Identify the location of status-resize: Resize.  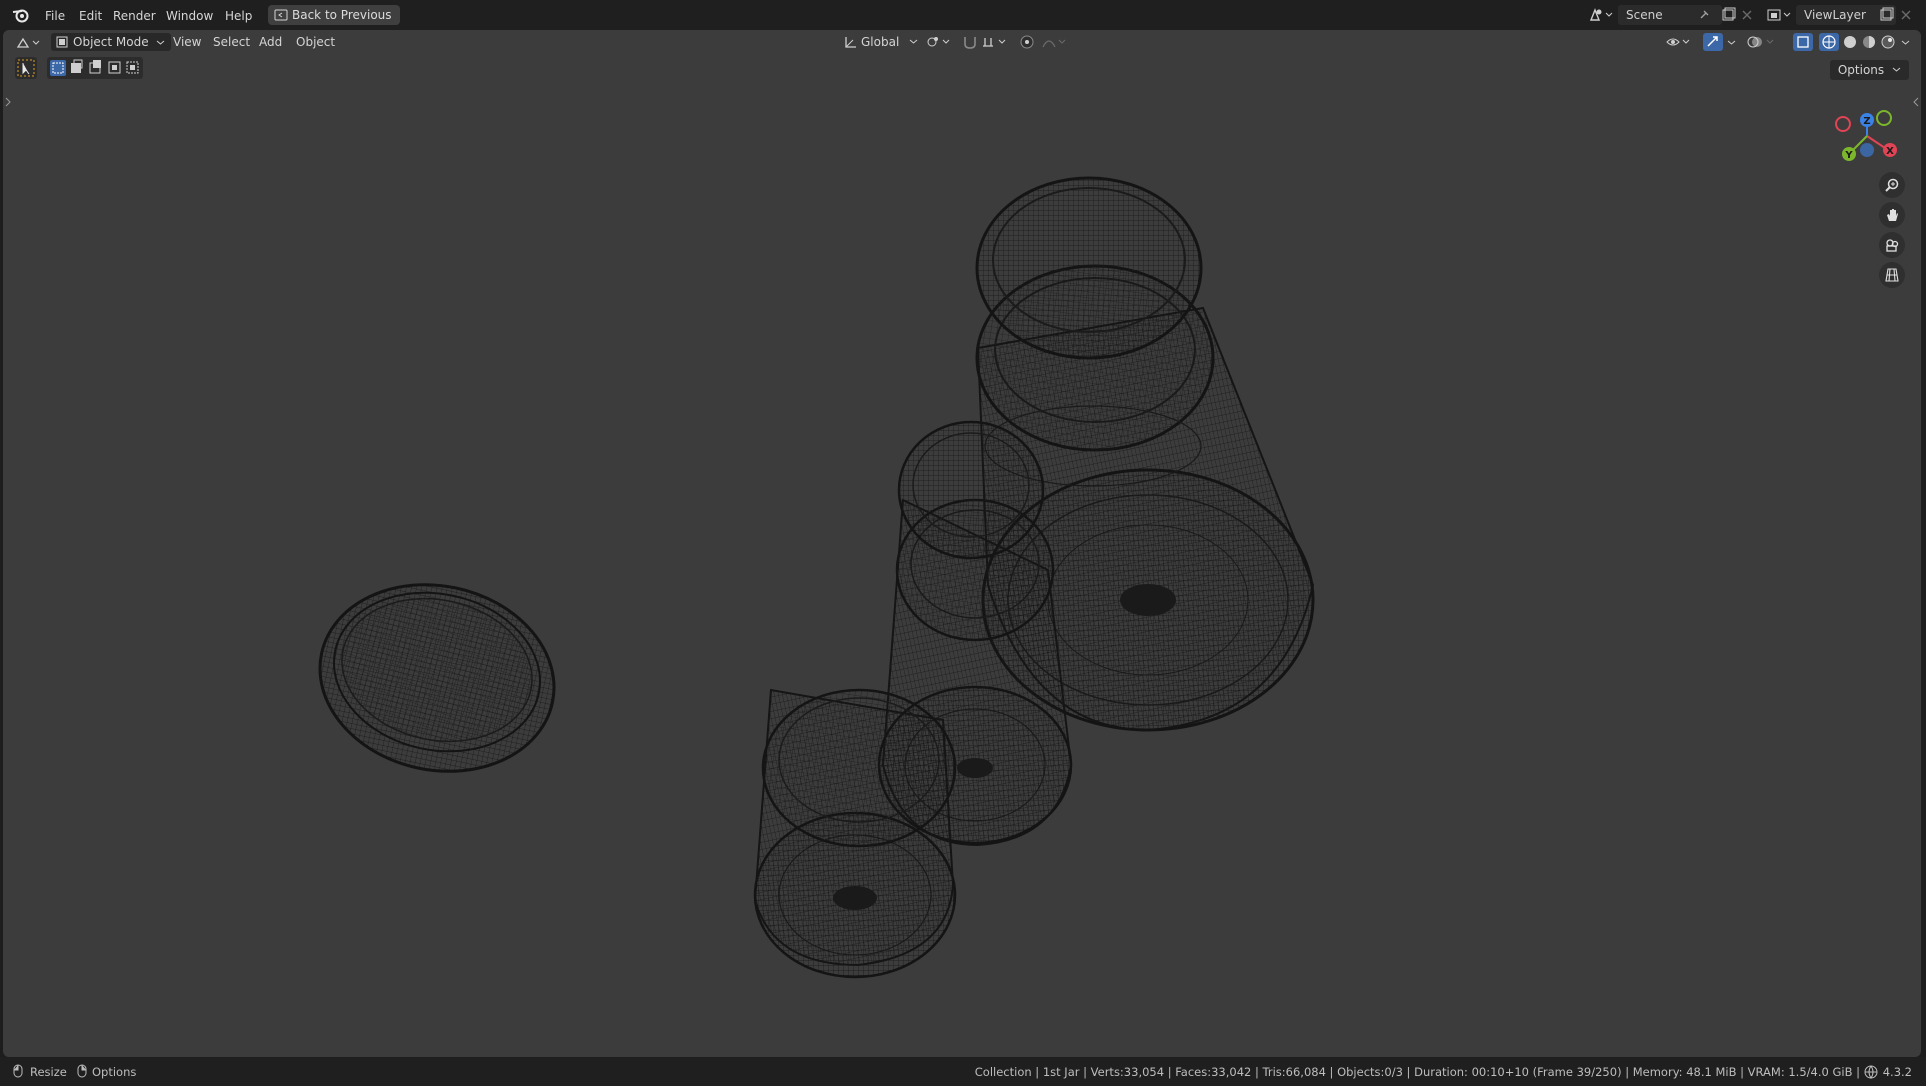
(48, 1072).